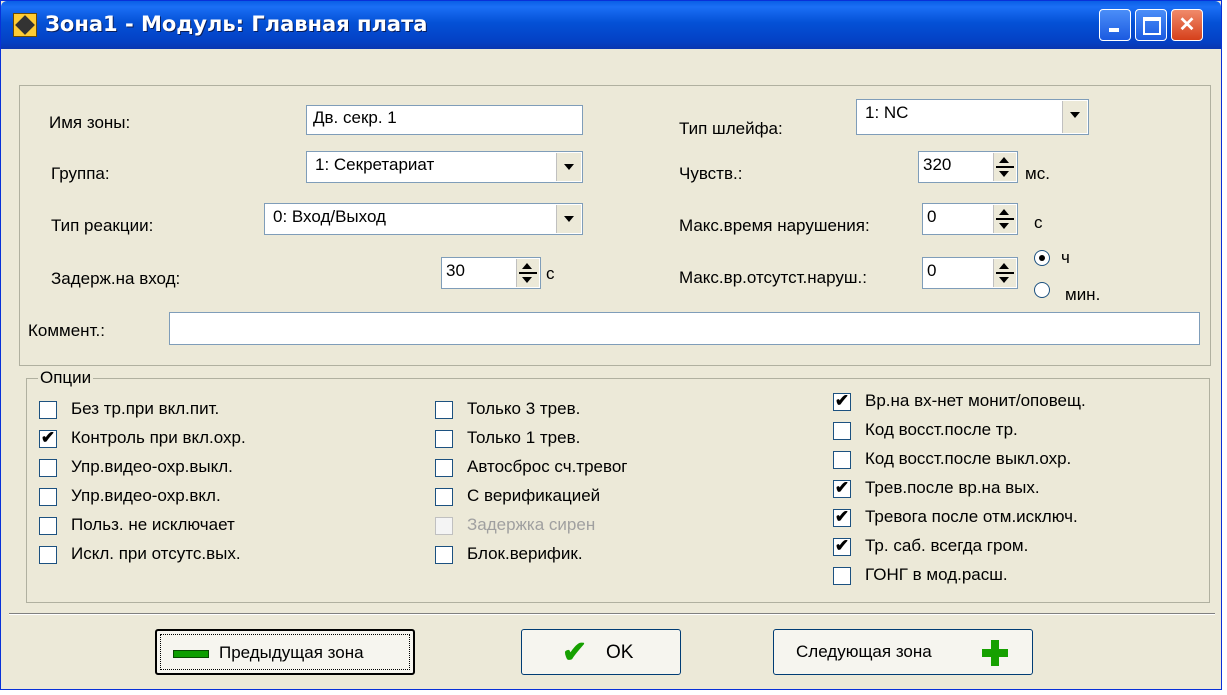 The width and height of the screenshot is (1227, 695). Describe the element at coordinates (1042, 258) in the screenshot. I see `unit-hours-radio` at that location.